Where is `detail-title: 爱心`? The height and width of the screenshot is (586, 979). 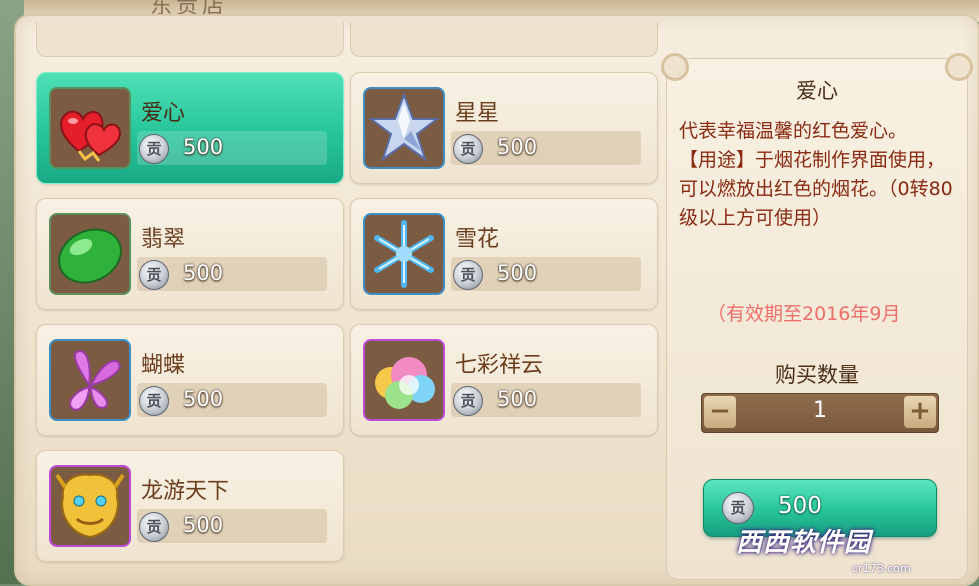
detail-title: 爱心 is located at coordinates (817, 91).